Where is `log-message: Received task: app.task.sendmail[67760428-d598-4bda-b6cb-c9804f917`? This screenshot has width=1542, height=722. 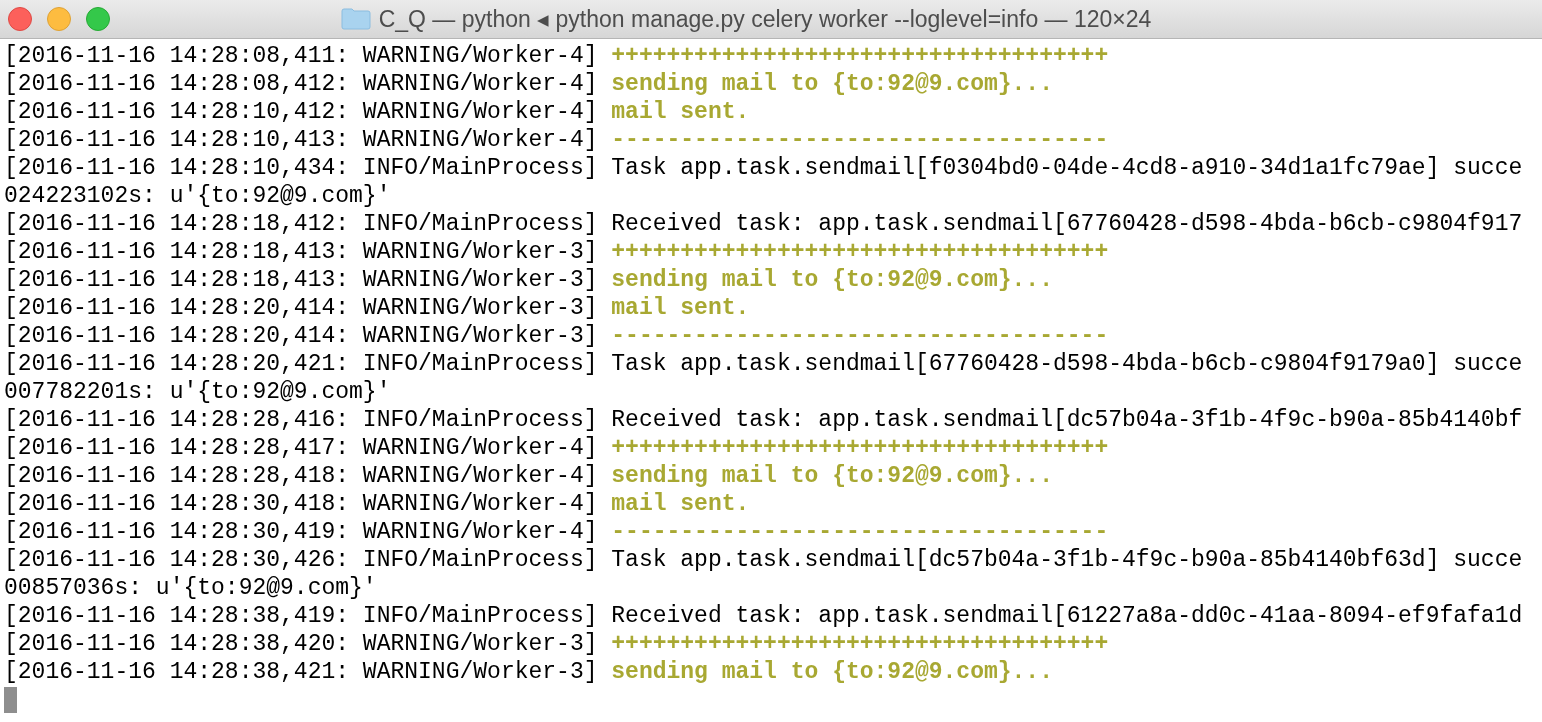
log-message: Received task: app.task.sendmail[67760428-d598-4bda-b6cb-c9804f917 is located at coordinates (1067, 224).